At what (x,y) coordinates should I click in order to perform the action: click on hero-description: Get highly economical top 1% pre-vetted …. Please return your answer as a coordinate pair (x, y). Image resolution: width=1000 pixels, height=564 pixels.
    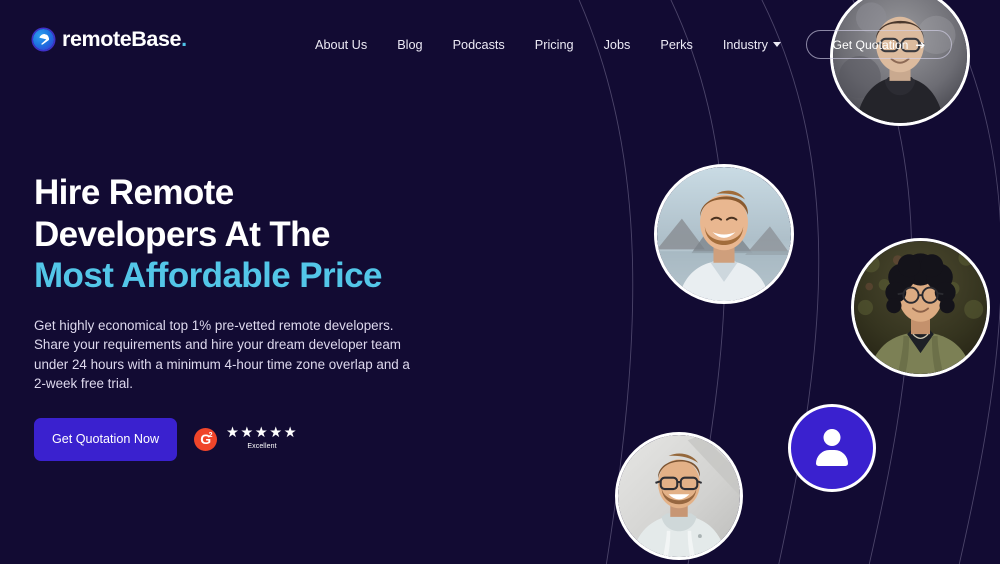
    Looking at the image, I should click on (222, 354).